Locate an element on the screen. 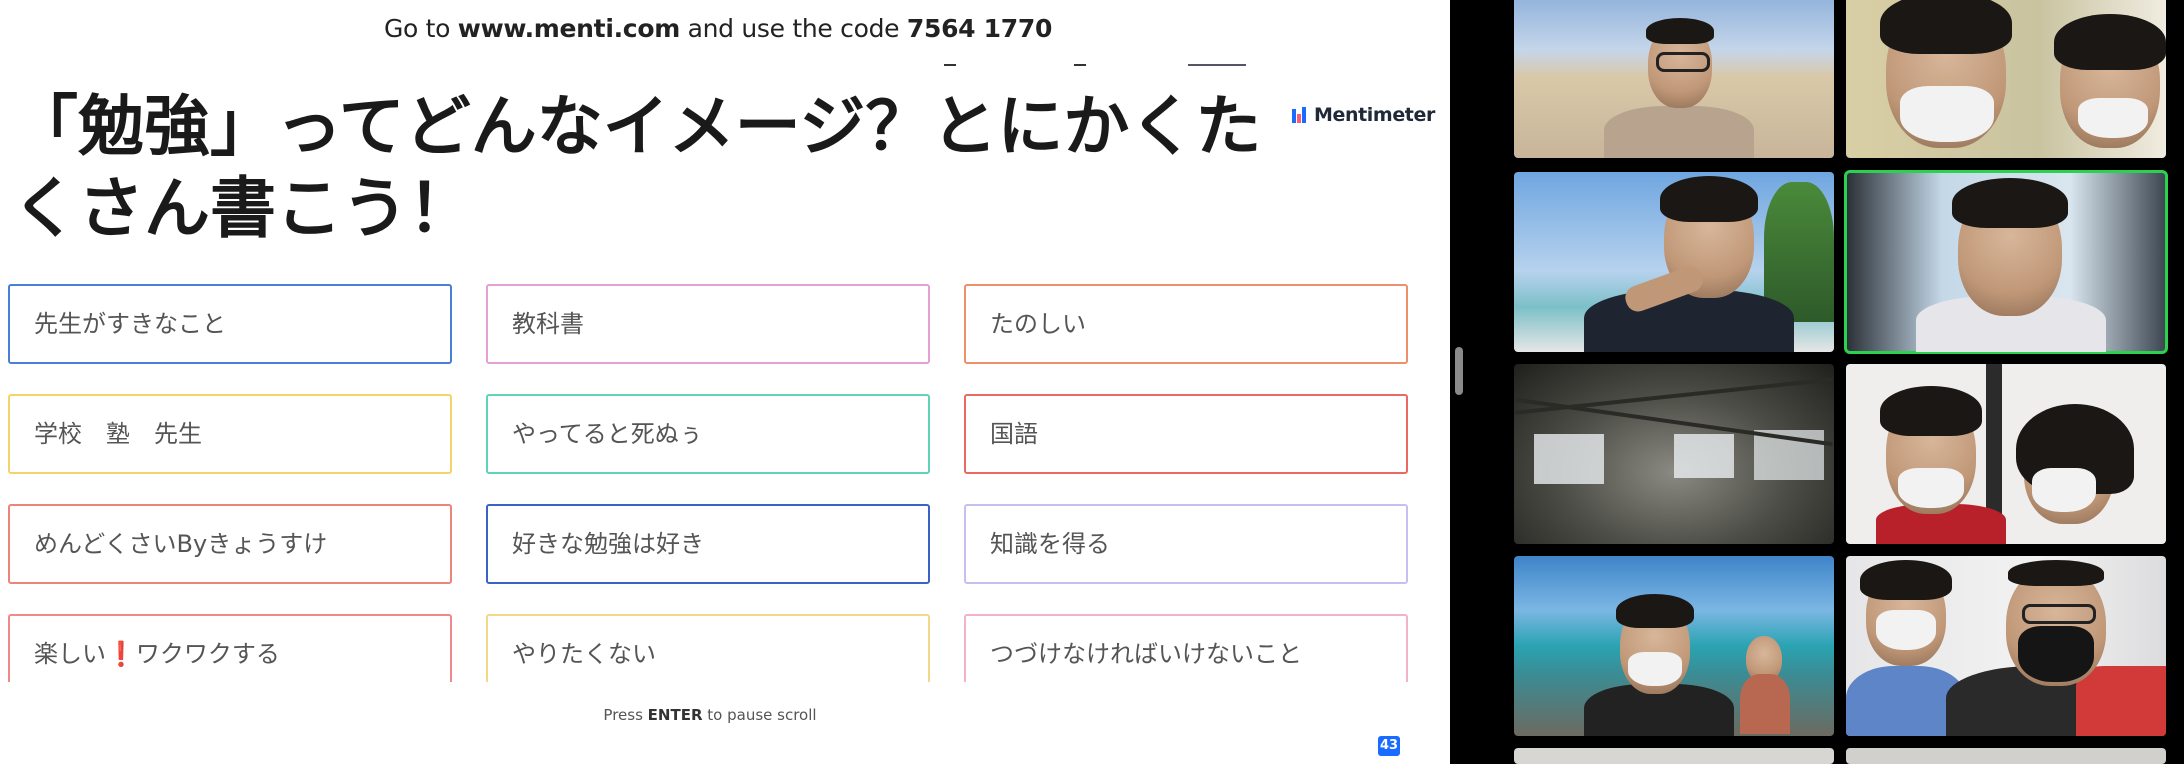  response-card: 知識を得る is located at coordinates (1186, 544).